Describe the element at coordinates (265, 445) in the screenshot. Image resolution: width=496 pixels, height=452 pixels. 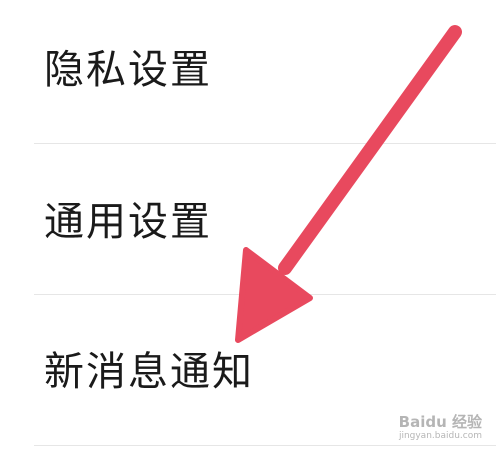
I see `divider` at that location.